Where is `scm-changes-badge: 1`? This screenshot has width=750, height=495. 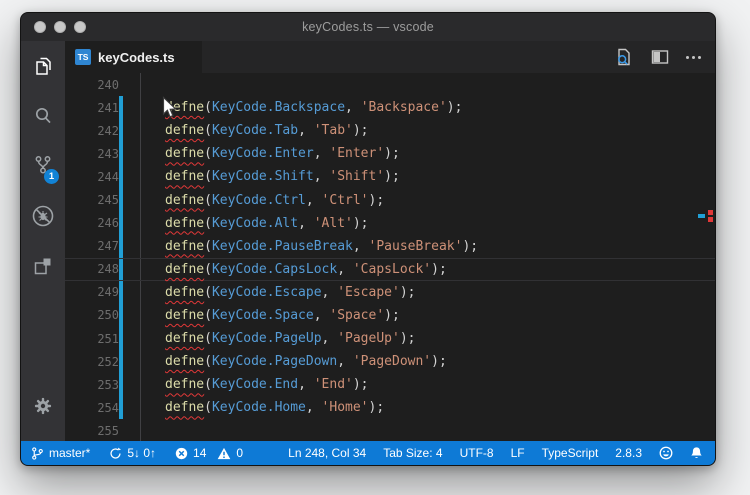
scm-changes-badge: 1 is located at coordinates (51, 176).